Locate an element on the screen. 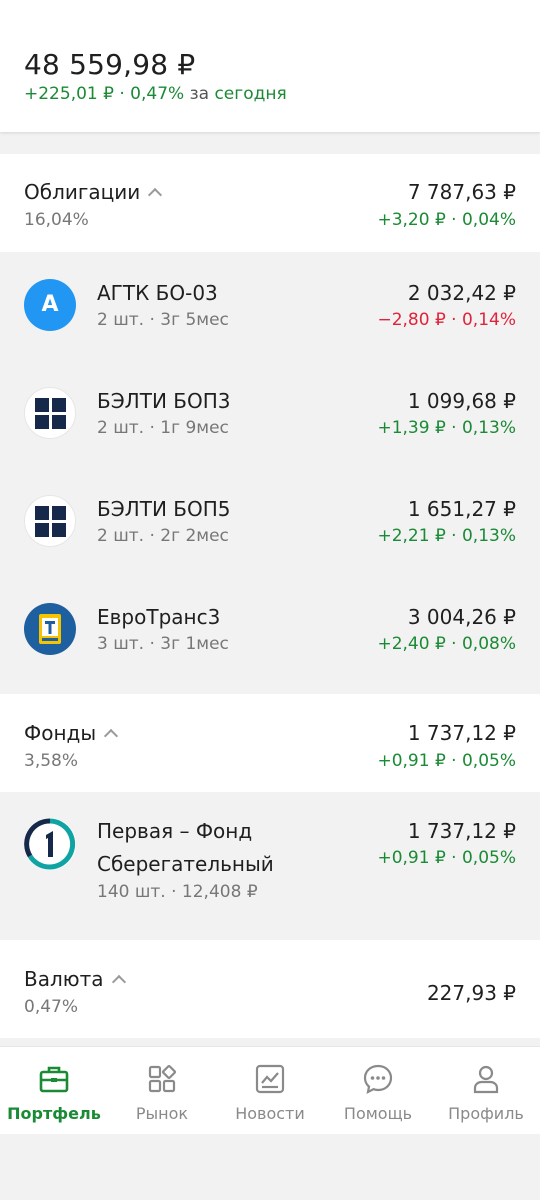 The image size is (540, 1200). tab-profile: Профиль is located at coordinates (486, 1091).